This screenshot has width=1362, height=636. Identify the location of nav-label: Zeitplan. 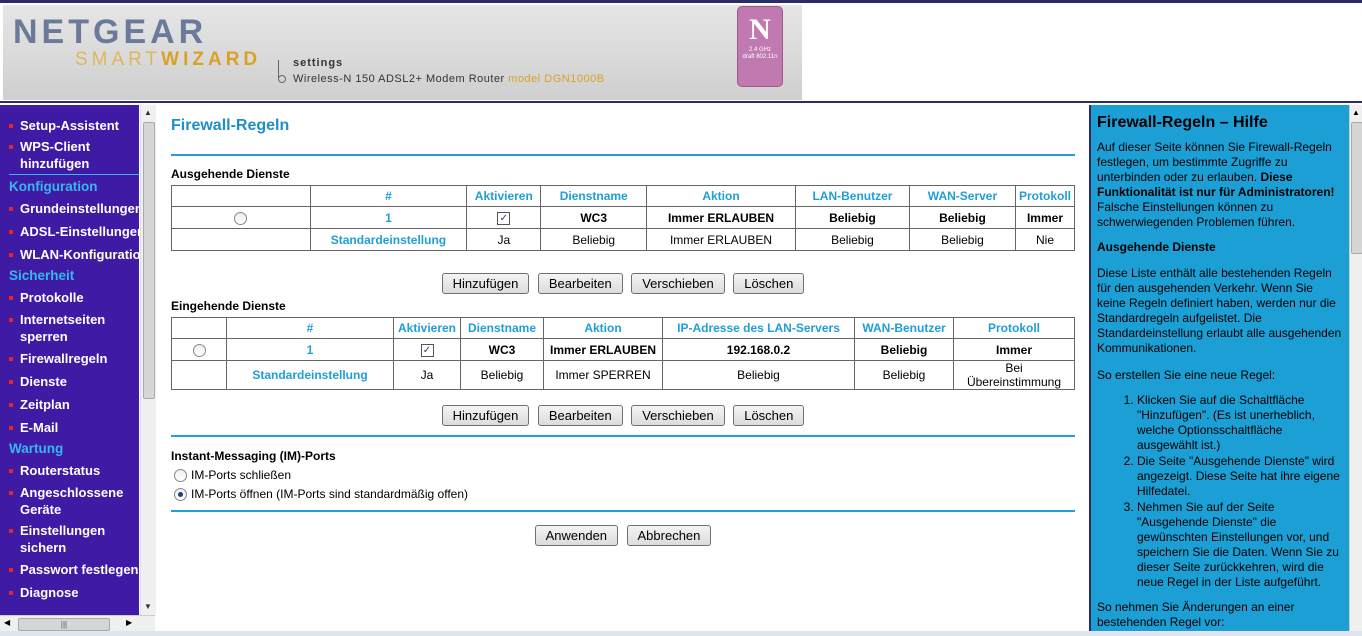
(45, 404).